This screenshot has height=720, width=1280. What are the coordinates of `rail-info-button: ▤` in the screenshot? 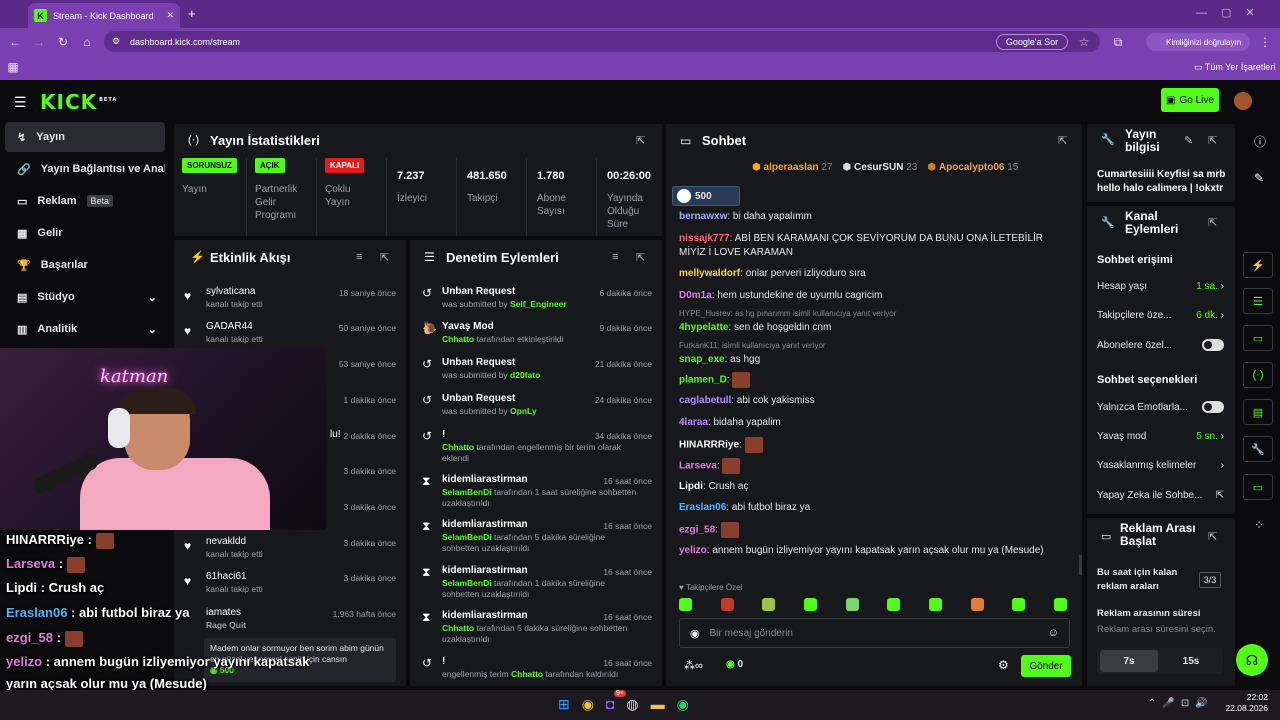 It's located at (1258, 412).